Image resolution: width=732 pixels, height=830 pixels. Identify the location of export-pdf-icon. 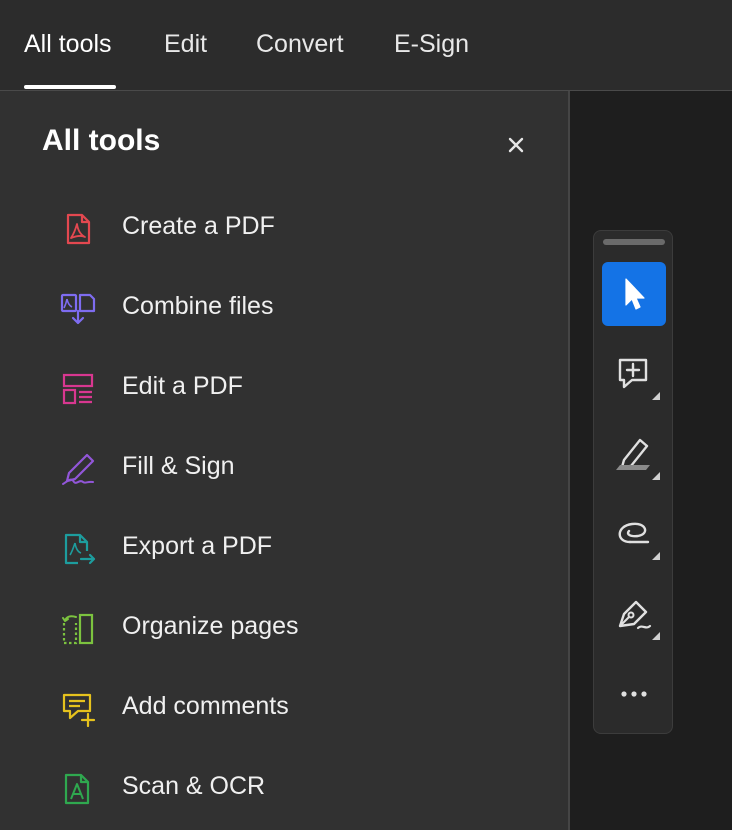
(80, 549).